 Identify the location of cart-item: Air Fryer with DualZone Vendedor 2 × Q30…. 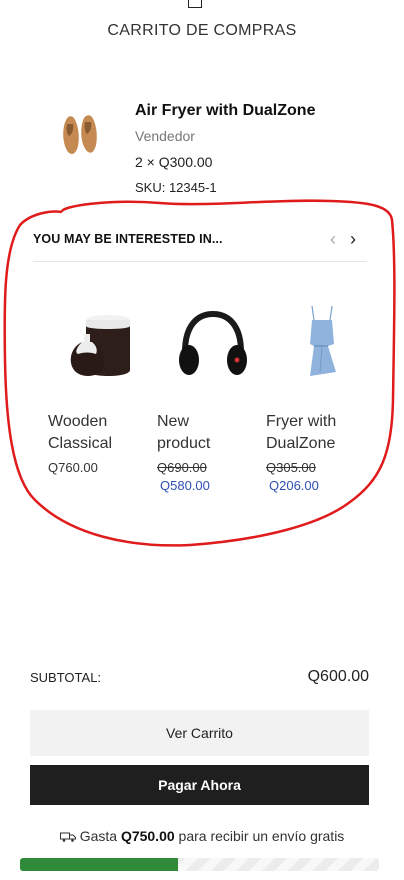
(202, 151).